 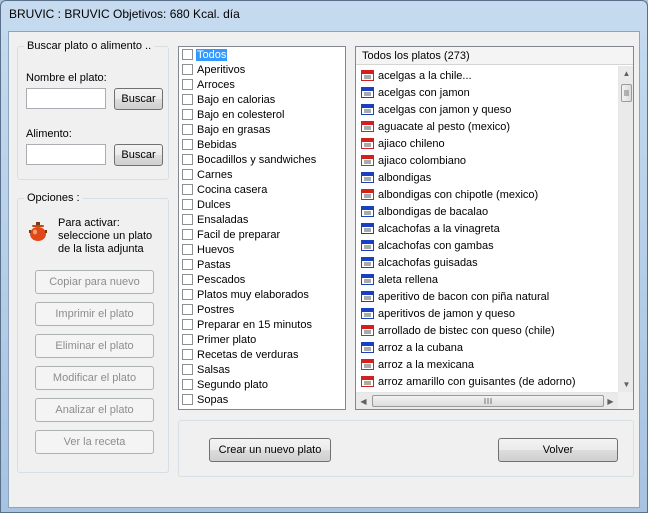 I want to click on dish-list-item: arroz a la cubana, so click(x=487, y=347).